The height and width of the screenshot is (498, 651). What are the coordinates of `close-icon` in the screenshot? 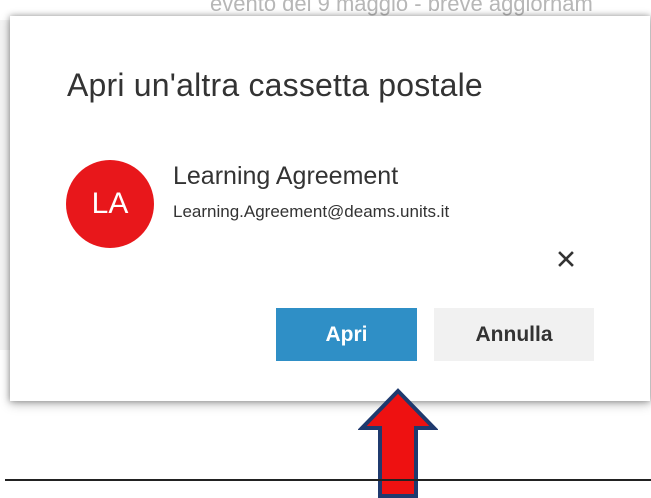 It's located at (566, 259).